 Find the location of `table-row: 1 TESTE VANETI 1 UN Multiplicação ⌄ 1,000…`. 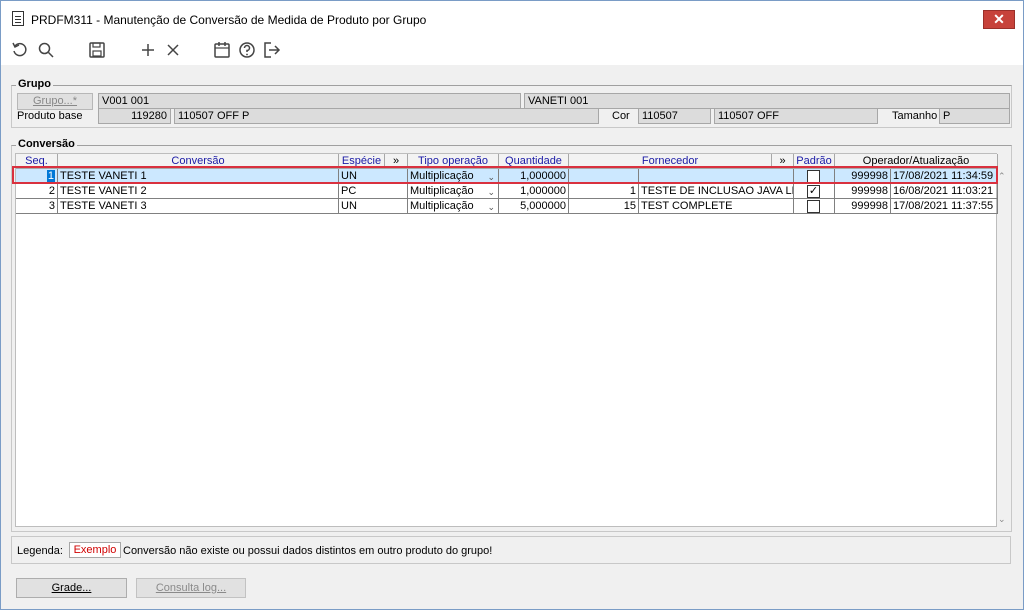

table-row: 1 TESTE VANETI 1 UN Multiplicação ⌄ 1,000… is located at coordinates (507, 176).